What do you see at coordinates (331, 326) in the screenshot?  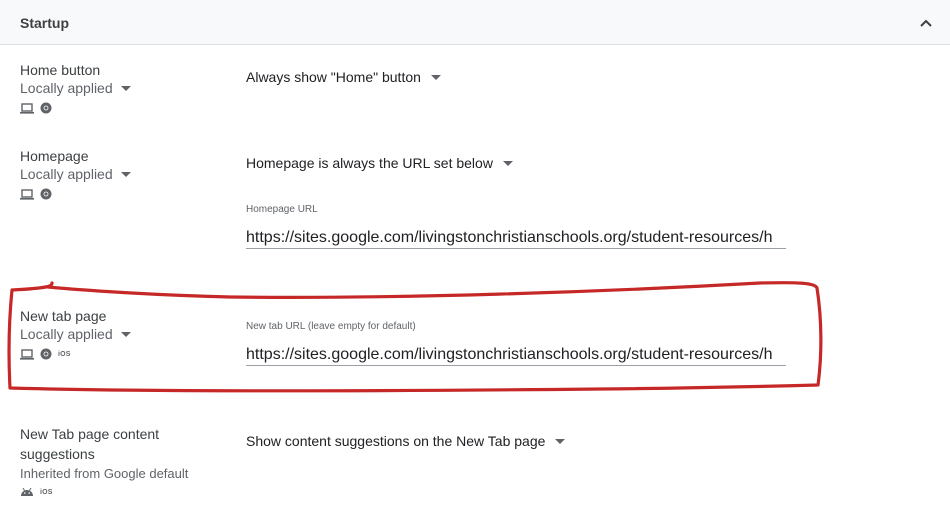 I see `new-tab-url-label: New tab URL (leave empty for default)` at bounding box center [331, 326].